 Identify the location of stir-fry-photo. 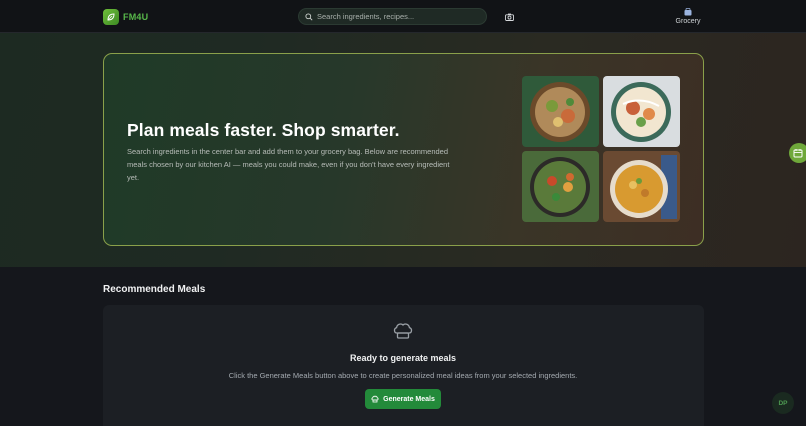
(560, 186).